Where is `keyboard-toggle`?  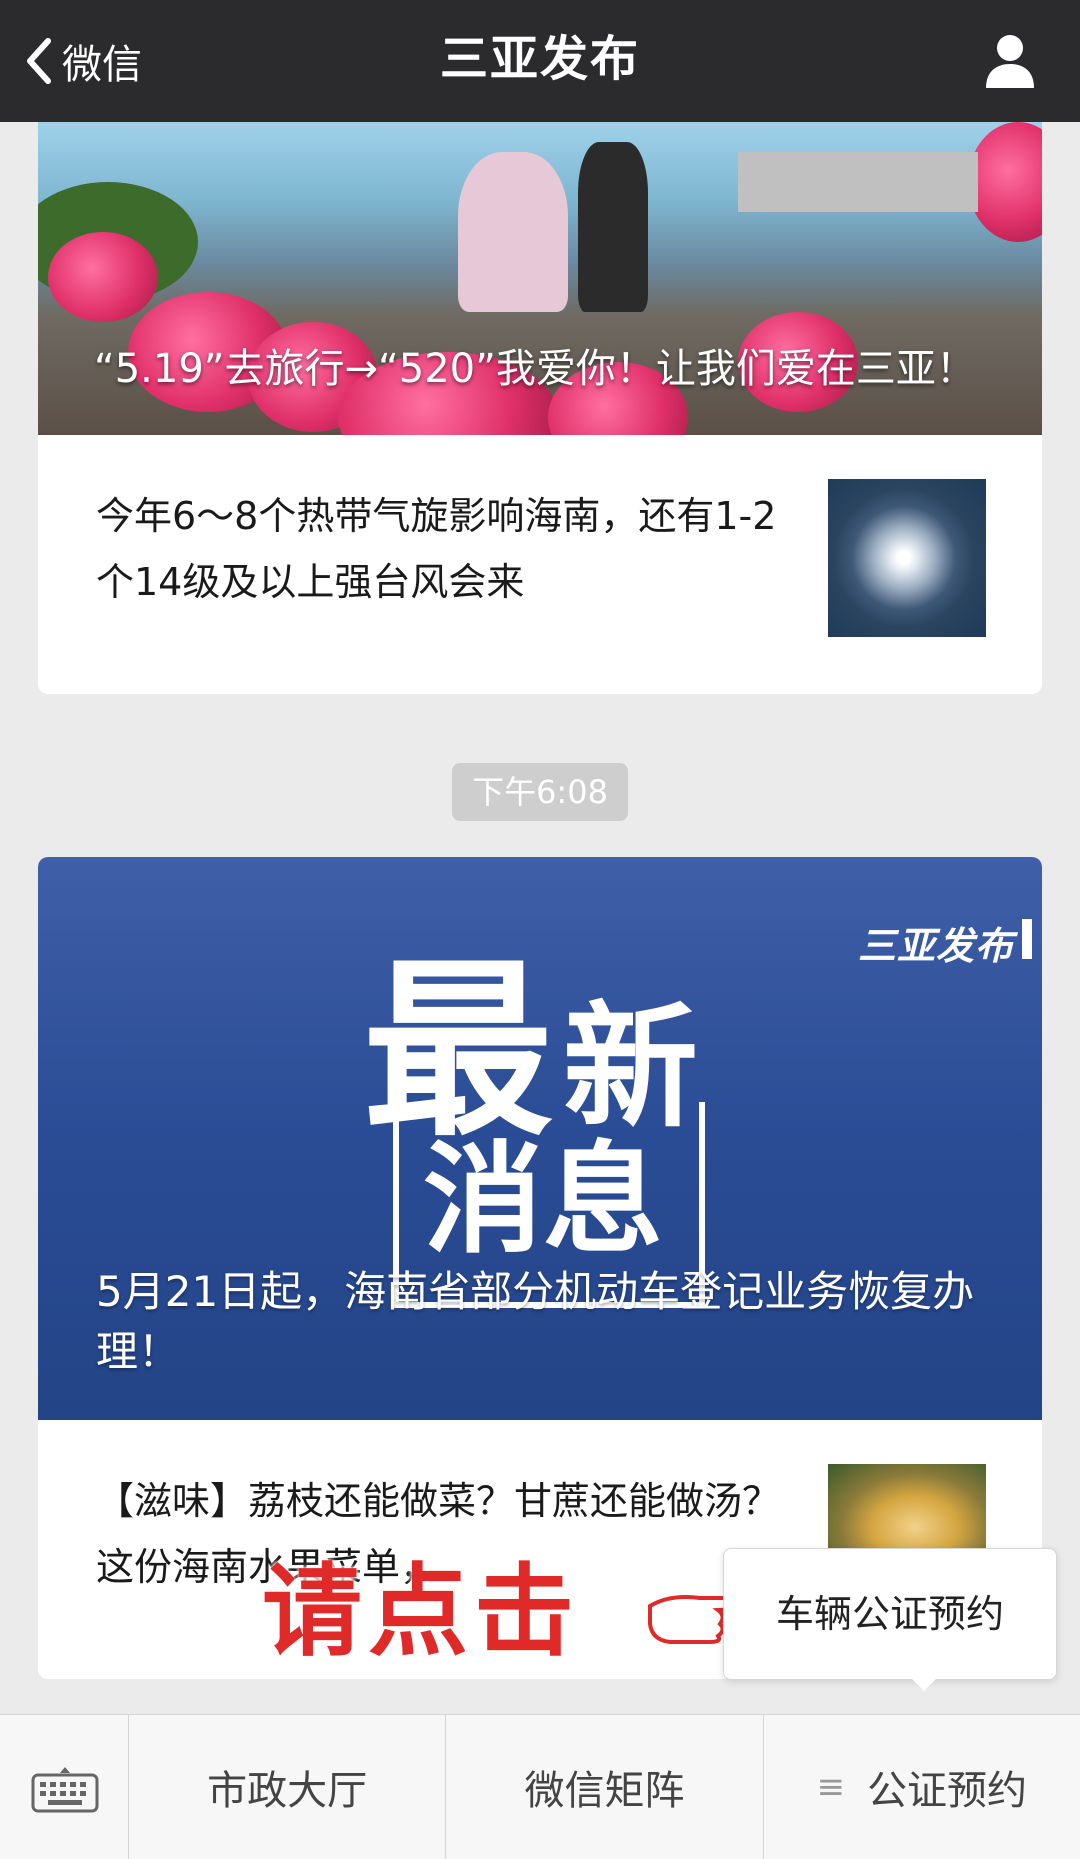 keyboard-toggle is located at coordinates (64, 1787).